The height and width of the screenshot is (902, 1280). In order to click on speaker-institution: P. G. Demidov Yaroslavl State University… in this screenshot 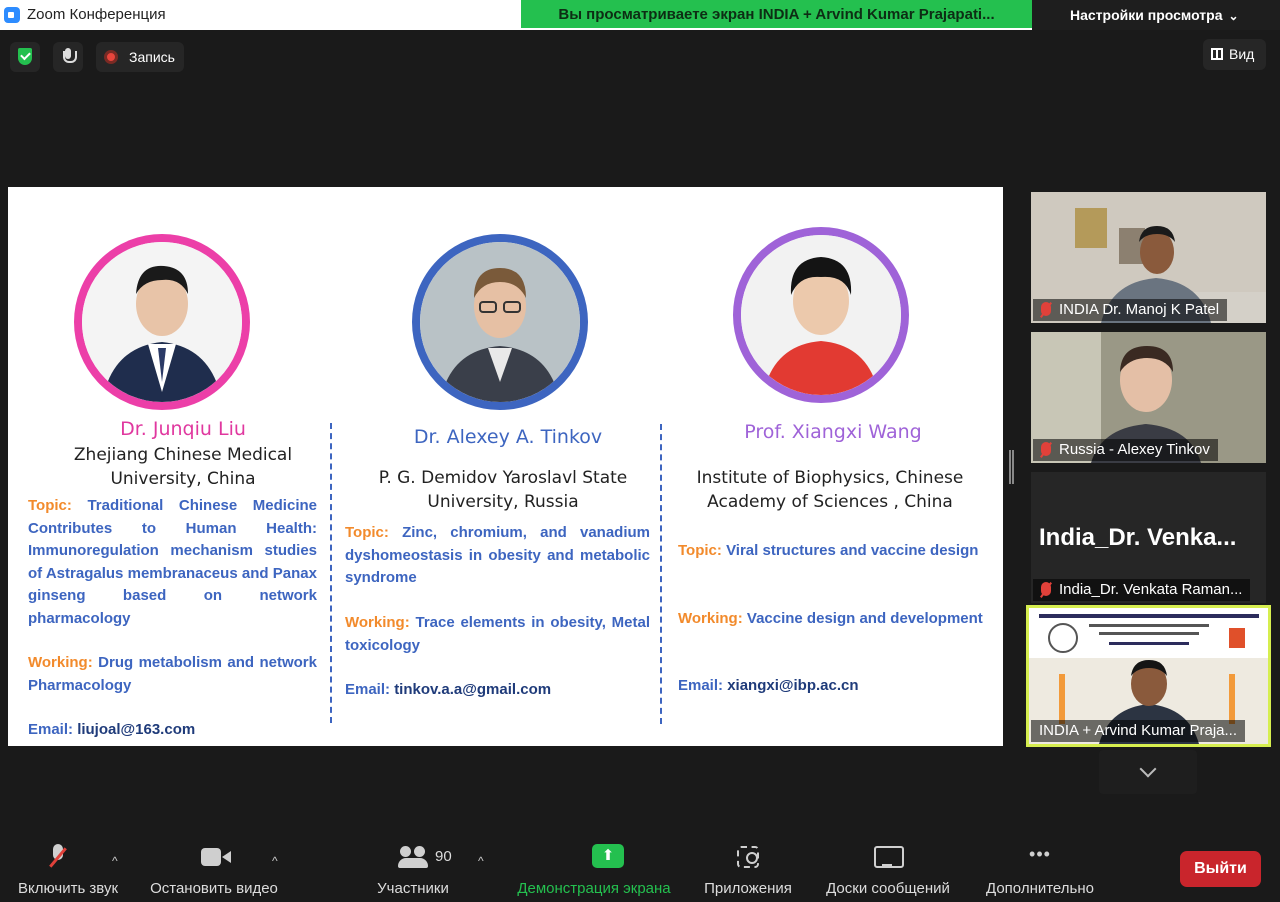, I will do `click(503, 490)`.